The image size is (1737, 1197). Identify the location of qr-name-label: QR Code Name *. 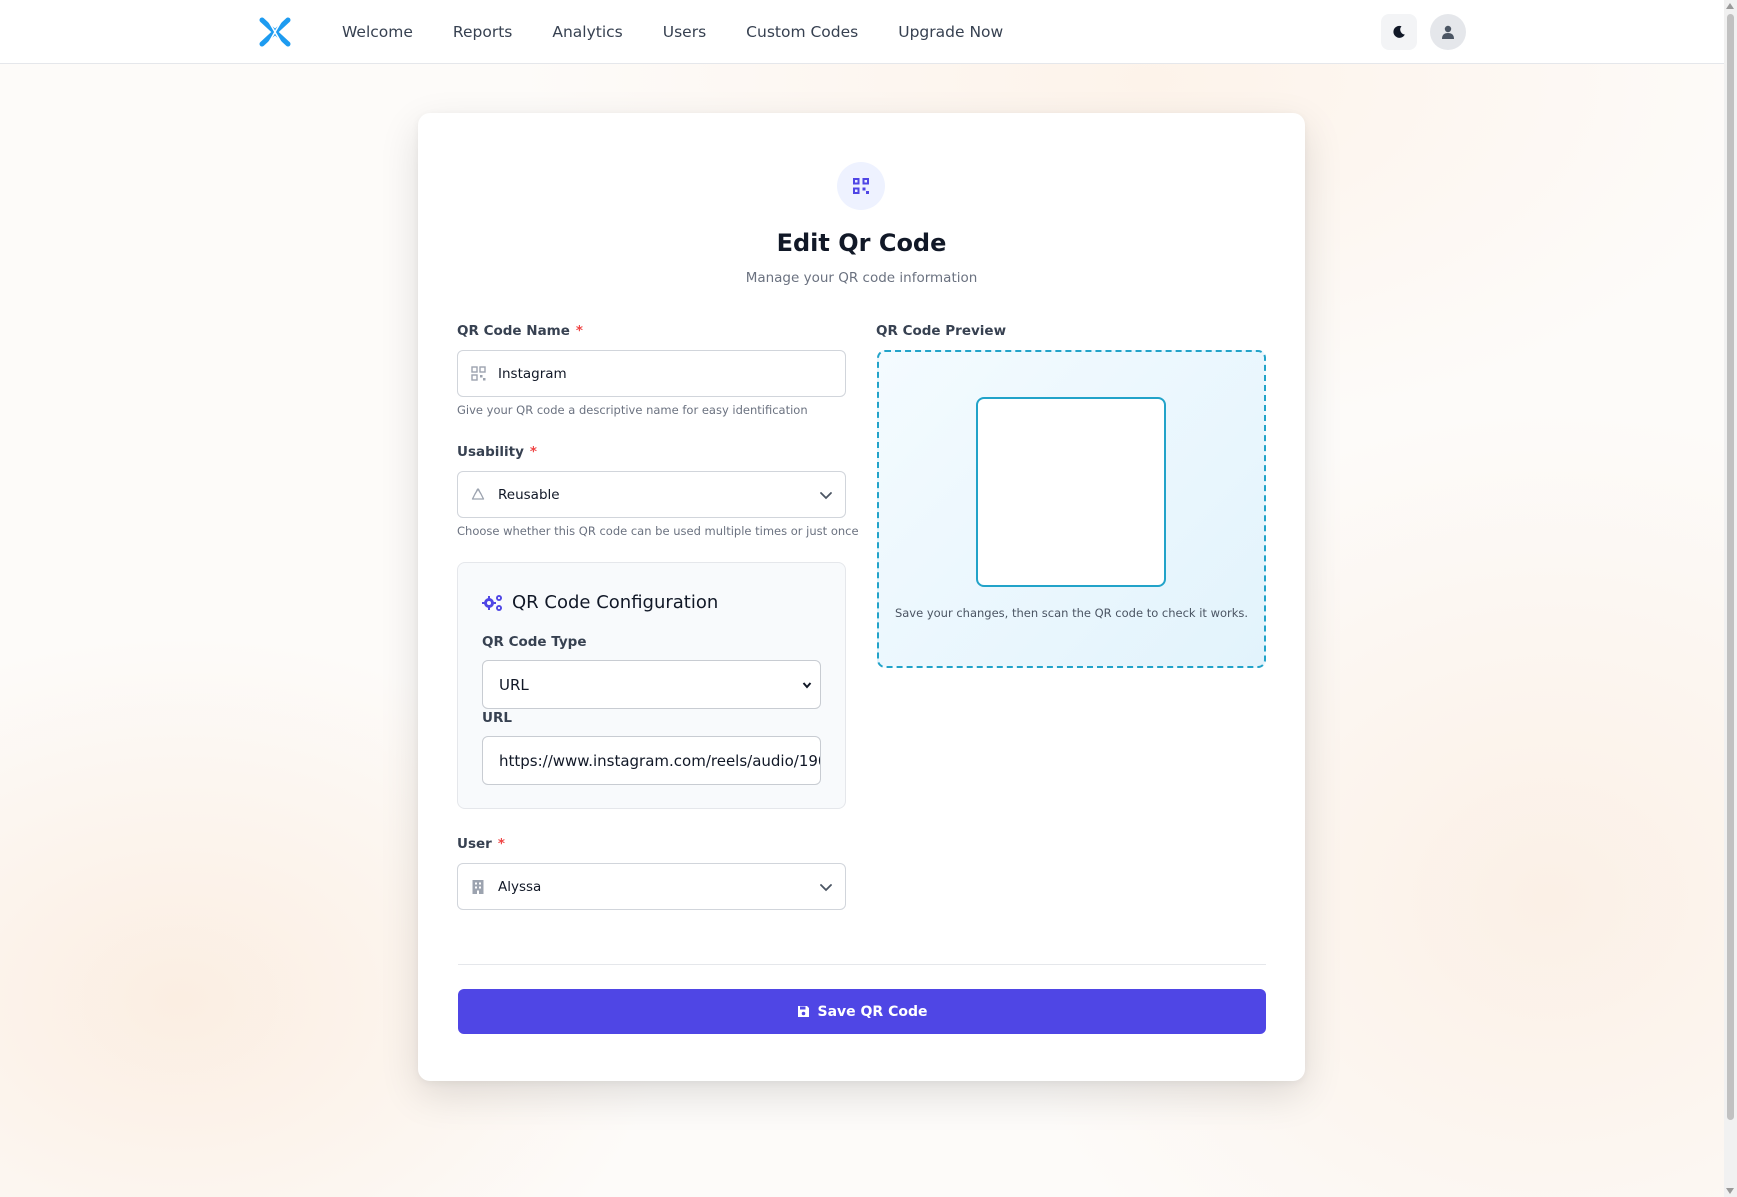
(520, 331).